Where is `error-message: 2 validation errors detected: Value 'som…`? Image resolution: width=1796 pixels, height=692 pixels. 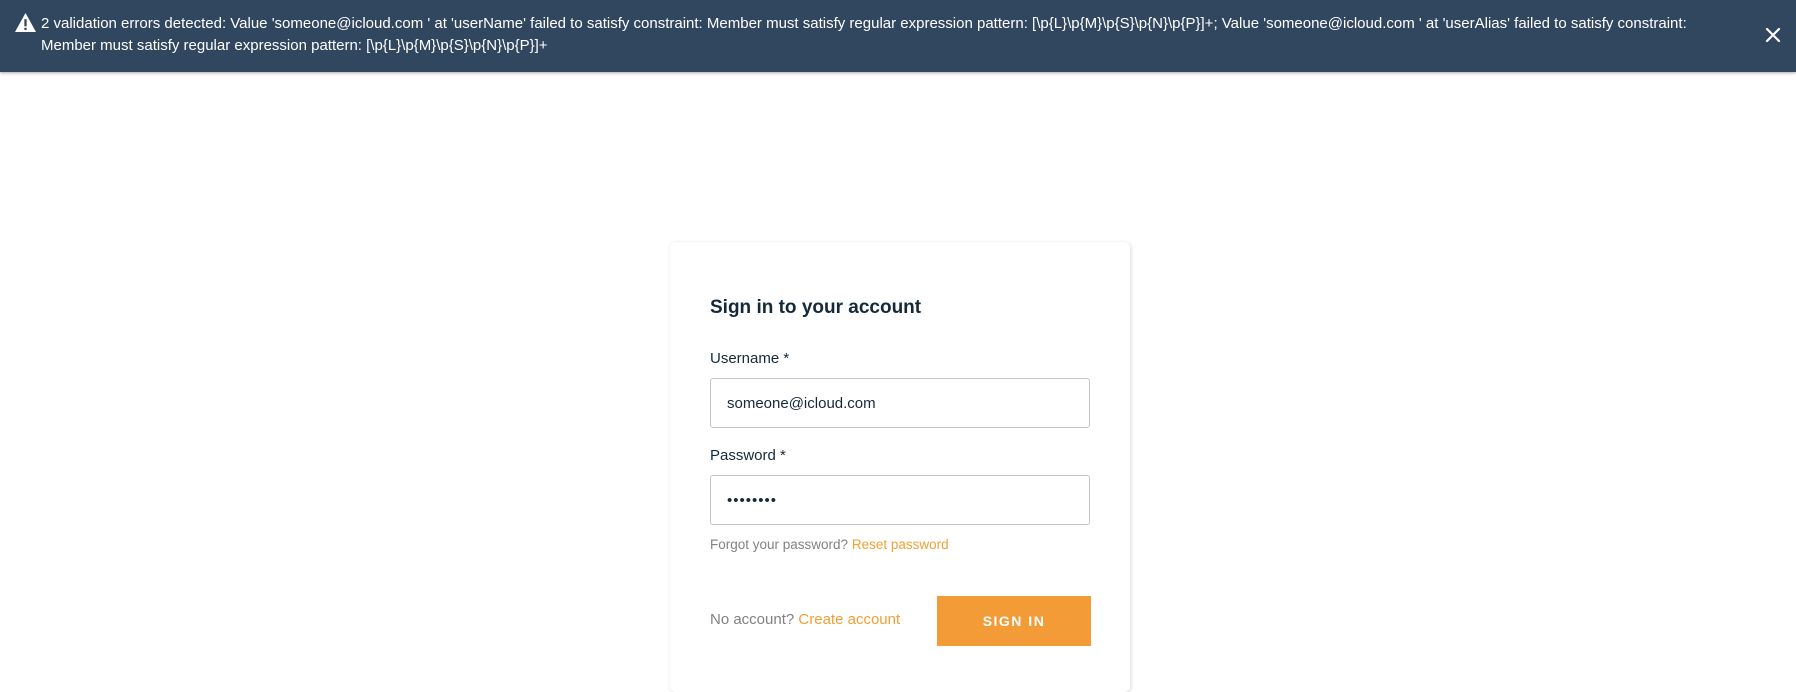
error-message: 2 validation errors detected: Value 'som… is located at coordinates (864, 34).